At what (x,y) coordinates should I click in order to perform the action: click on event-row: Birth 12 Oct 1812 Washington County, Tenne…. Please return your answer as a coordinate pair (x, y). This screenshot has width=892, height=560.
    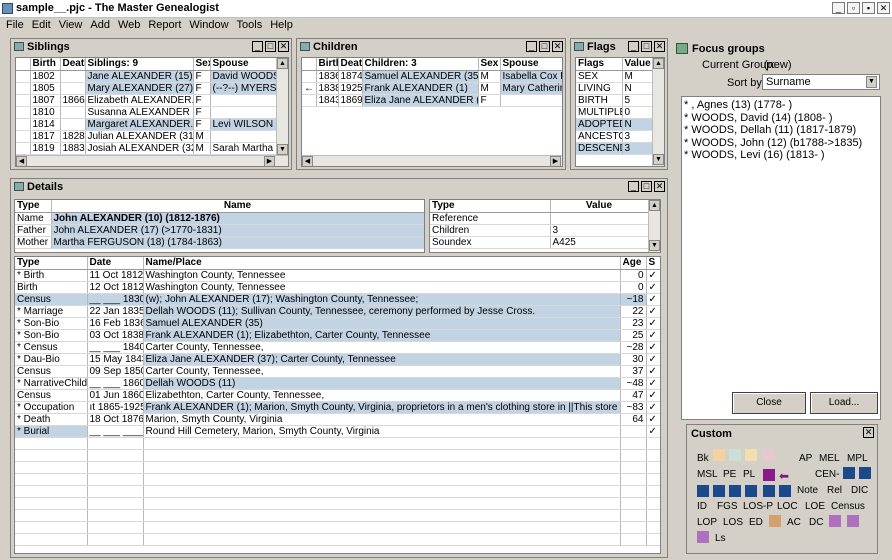
    Looking at the image, I should click on (337, 287).